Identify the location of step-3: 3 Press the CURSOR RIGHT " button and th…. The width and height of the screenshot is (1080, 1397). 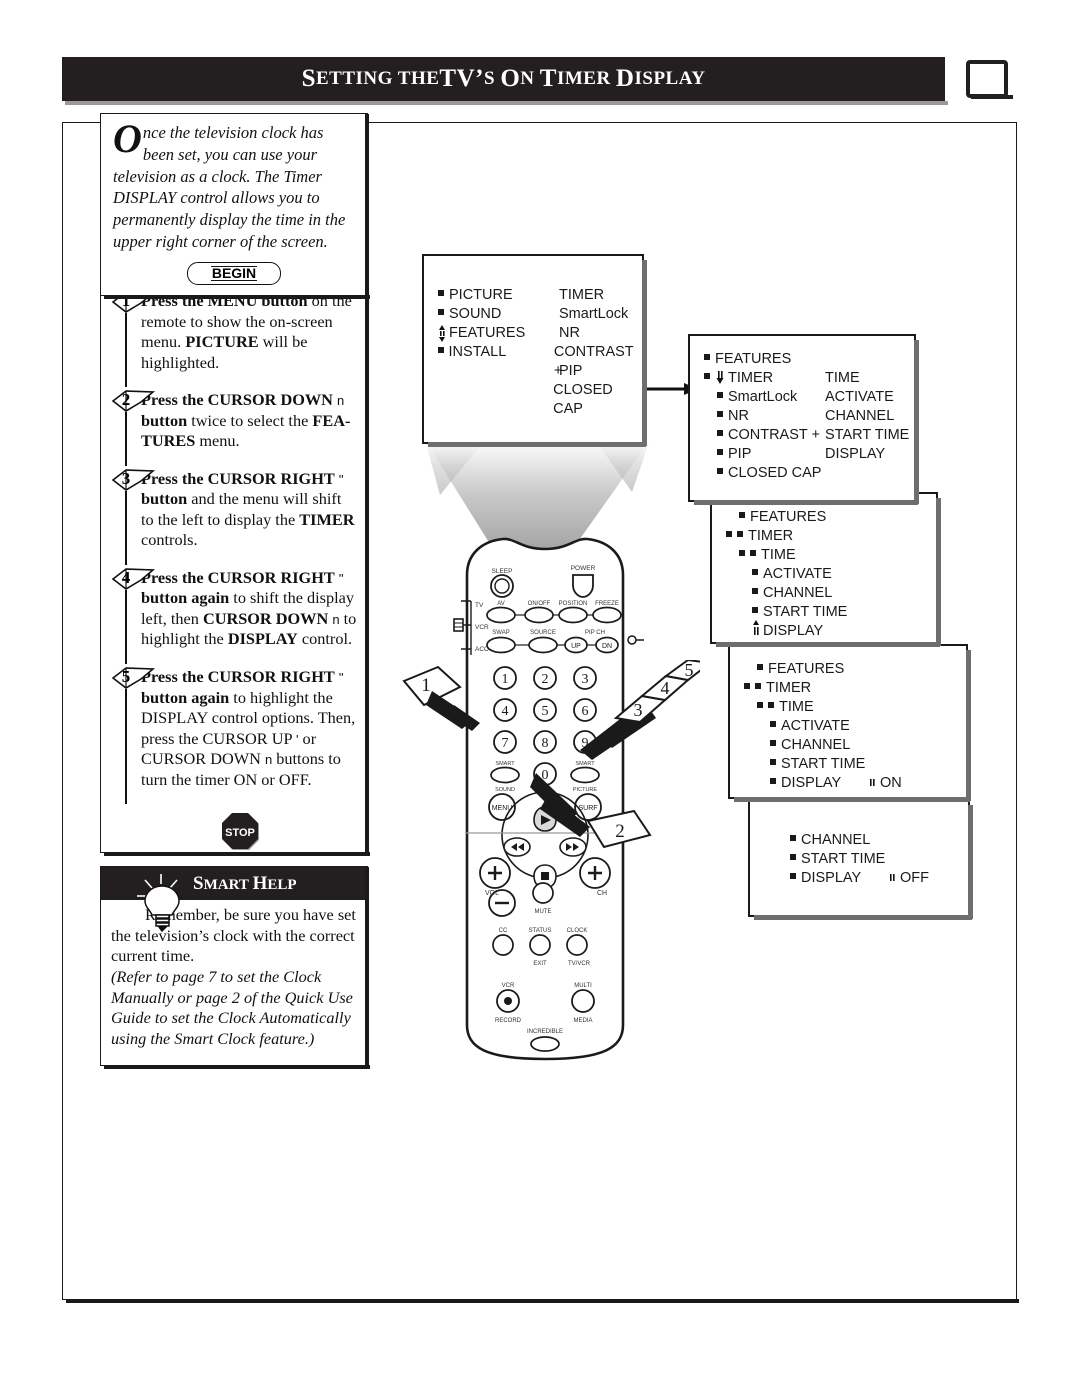
(234, 517).